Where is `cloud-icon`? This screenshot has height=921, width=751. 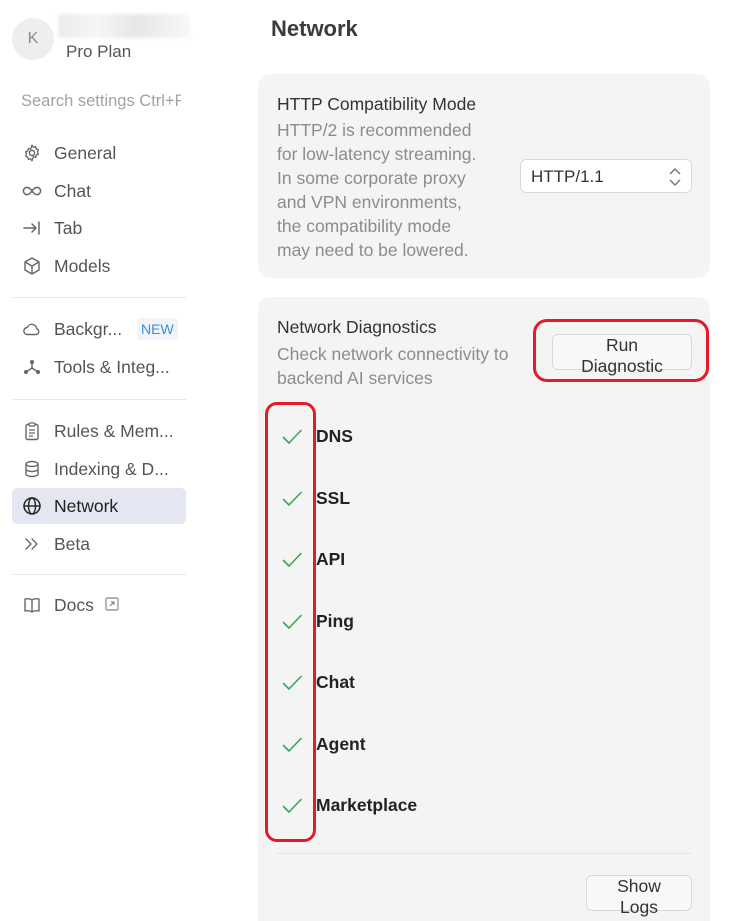
cloud-icon is located at coordinates (32, 329).